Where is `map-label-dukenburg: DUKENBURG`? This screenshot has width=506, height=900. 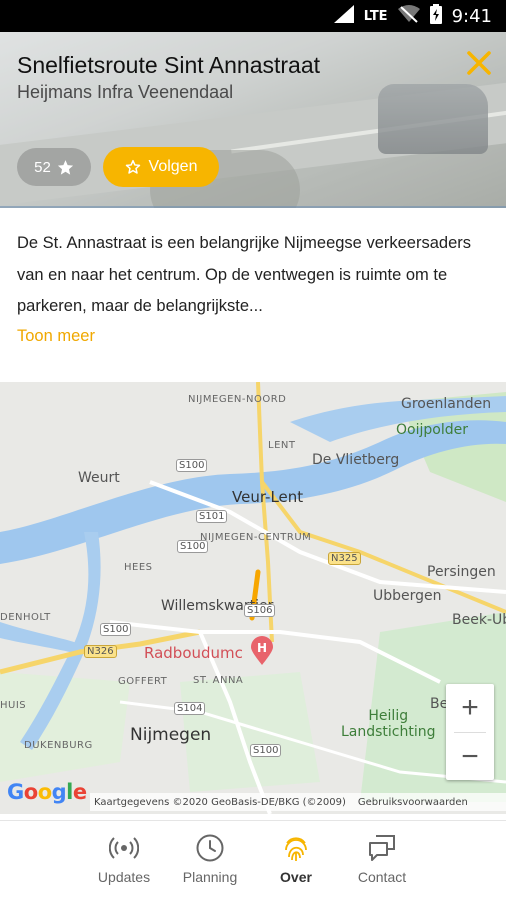
map-label-dukenburg: DUKENBURG is located at coordinates (58, 745).